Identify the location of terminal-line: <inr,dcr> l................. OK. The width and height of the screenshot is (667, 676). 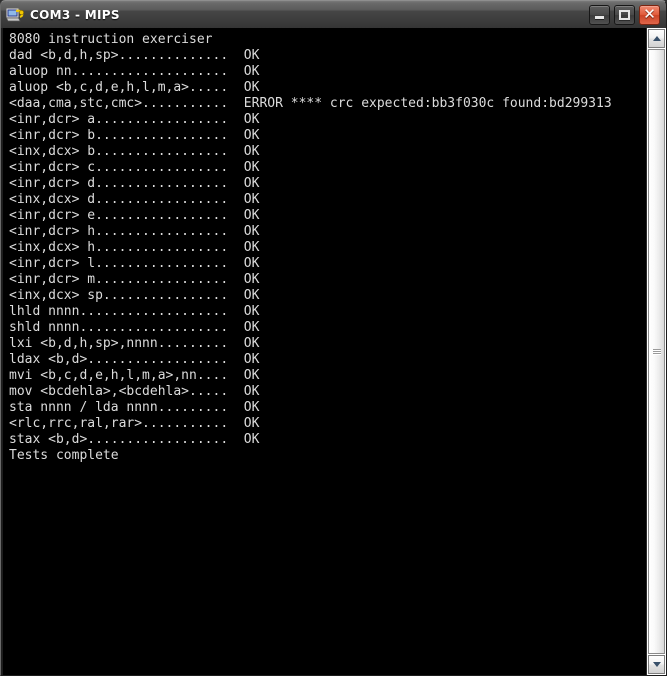
(134, 263).